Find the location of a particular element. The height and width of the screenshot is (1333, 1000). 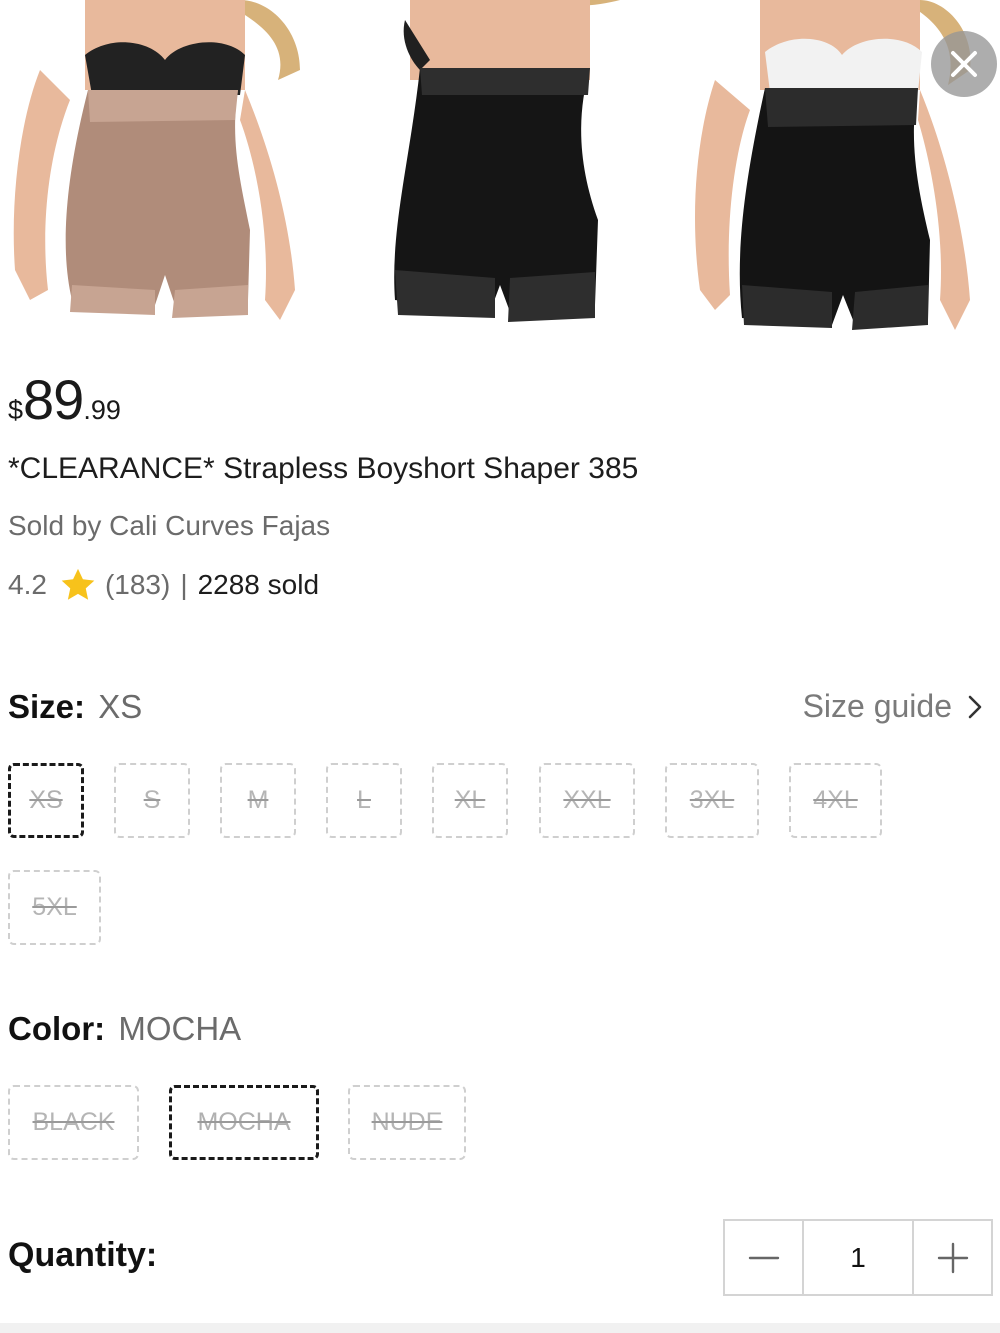

size-option-xl: XL is located at coordinates (470, 800).